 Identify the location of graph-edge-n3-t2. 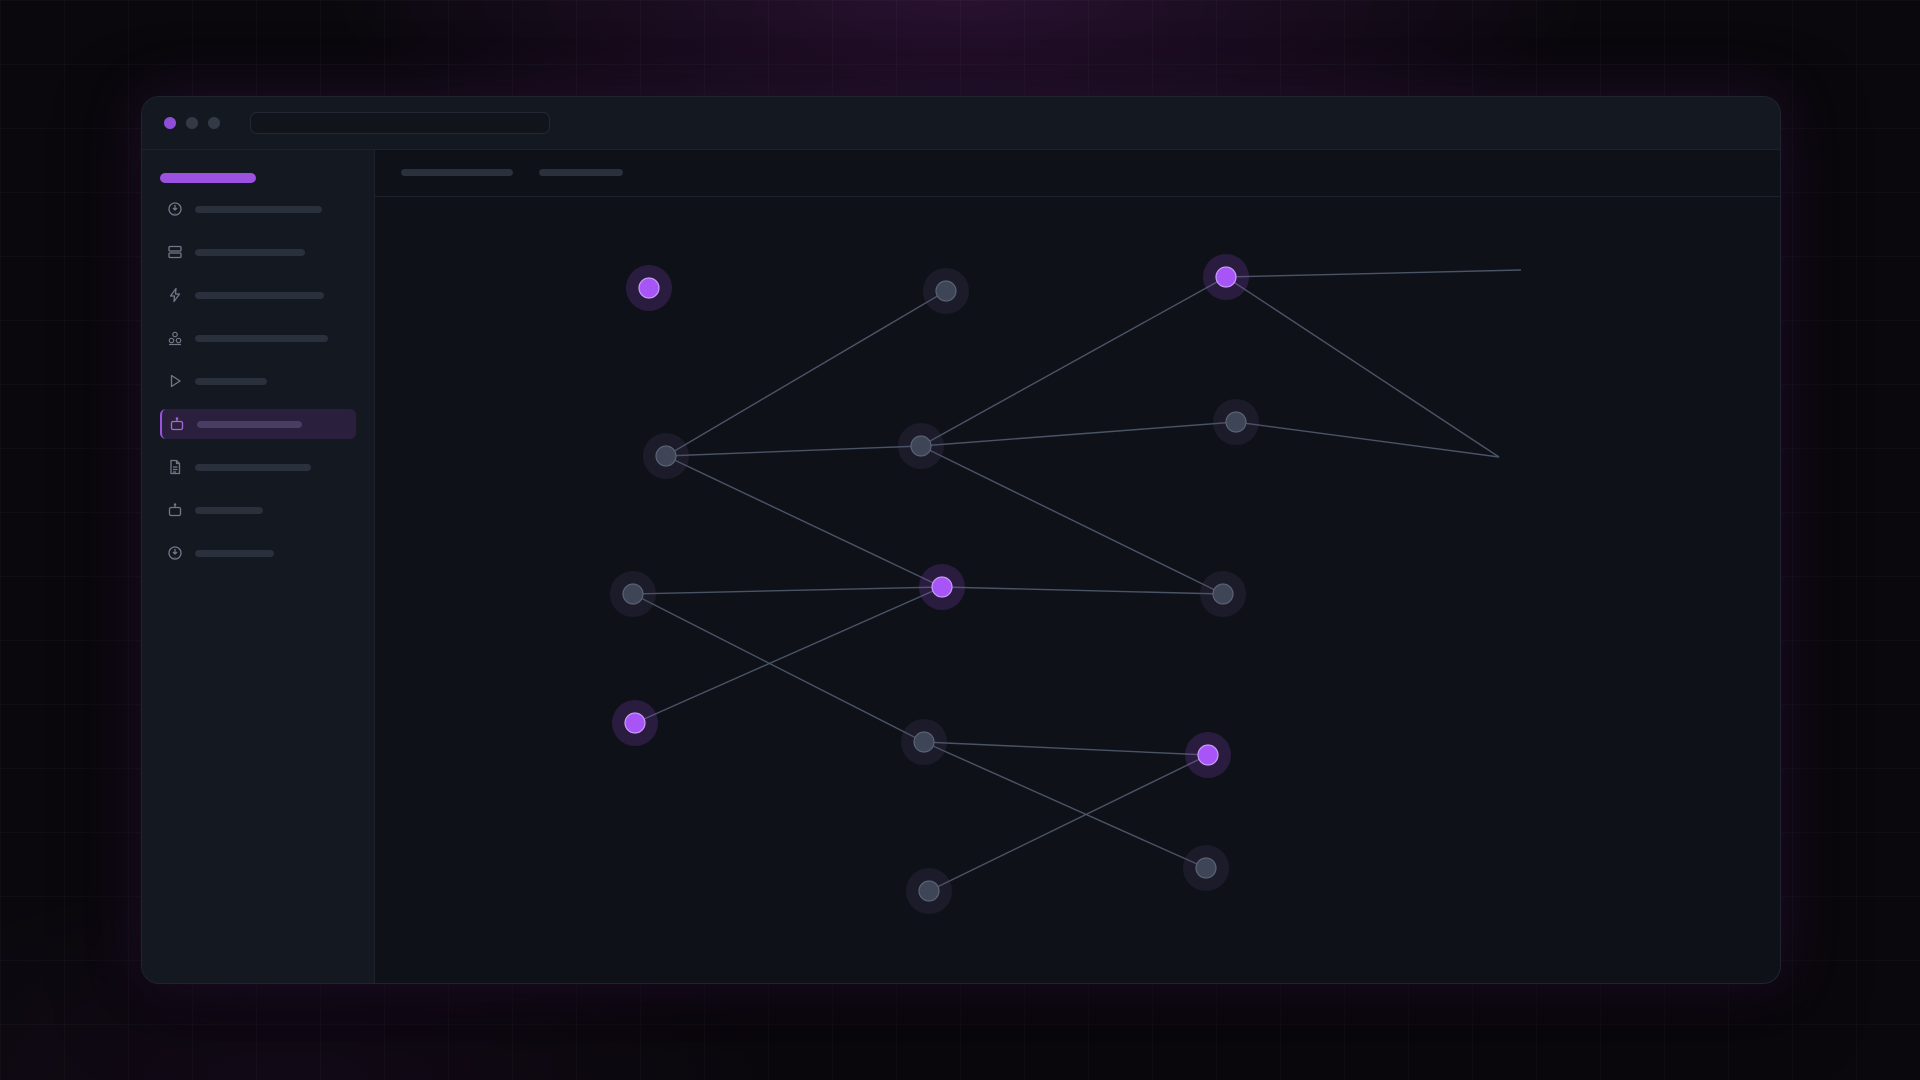
(1362, 367).